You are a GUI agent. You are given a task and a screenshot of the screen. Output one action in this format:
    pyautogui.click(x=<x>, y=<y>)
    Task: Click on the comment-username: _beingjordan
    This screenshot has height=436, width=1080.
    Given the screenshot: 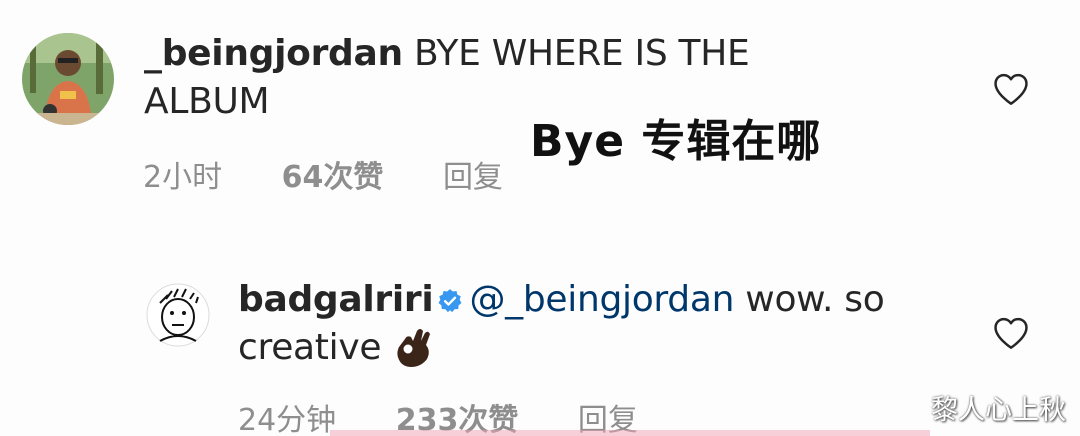 What is the action you would take?
    pyautogui.click(x=273, y=53)
    